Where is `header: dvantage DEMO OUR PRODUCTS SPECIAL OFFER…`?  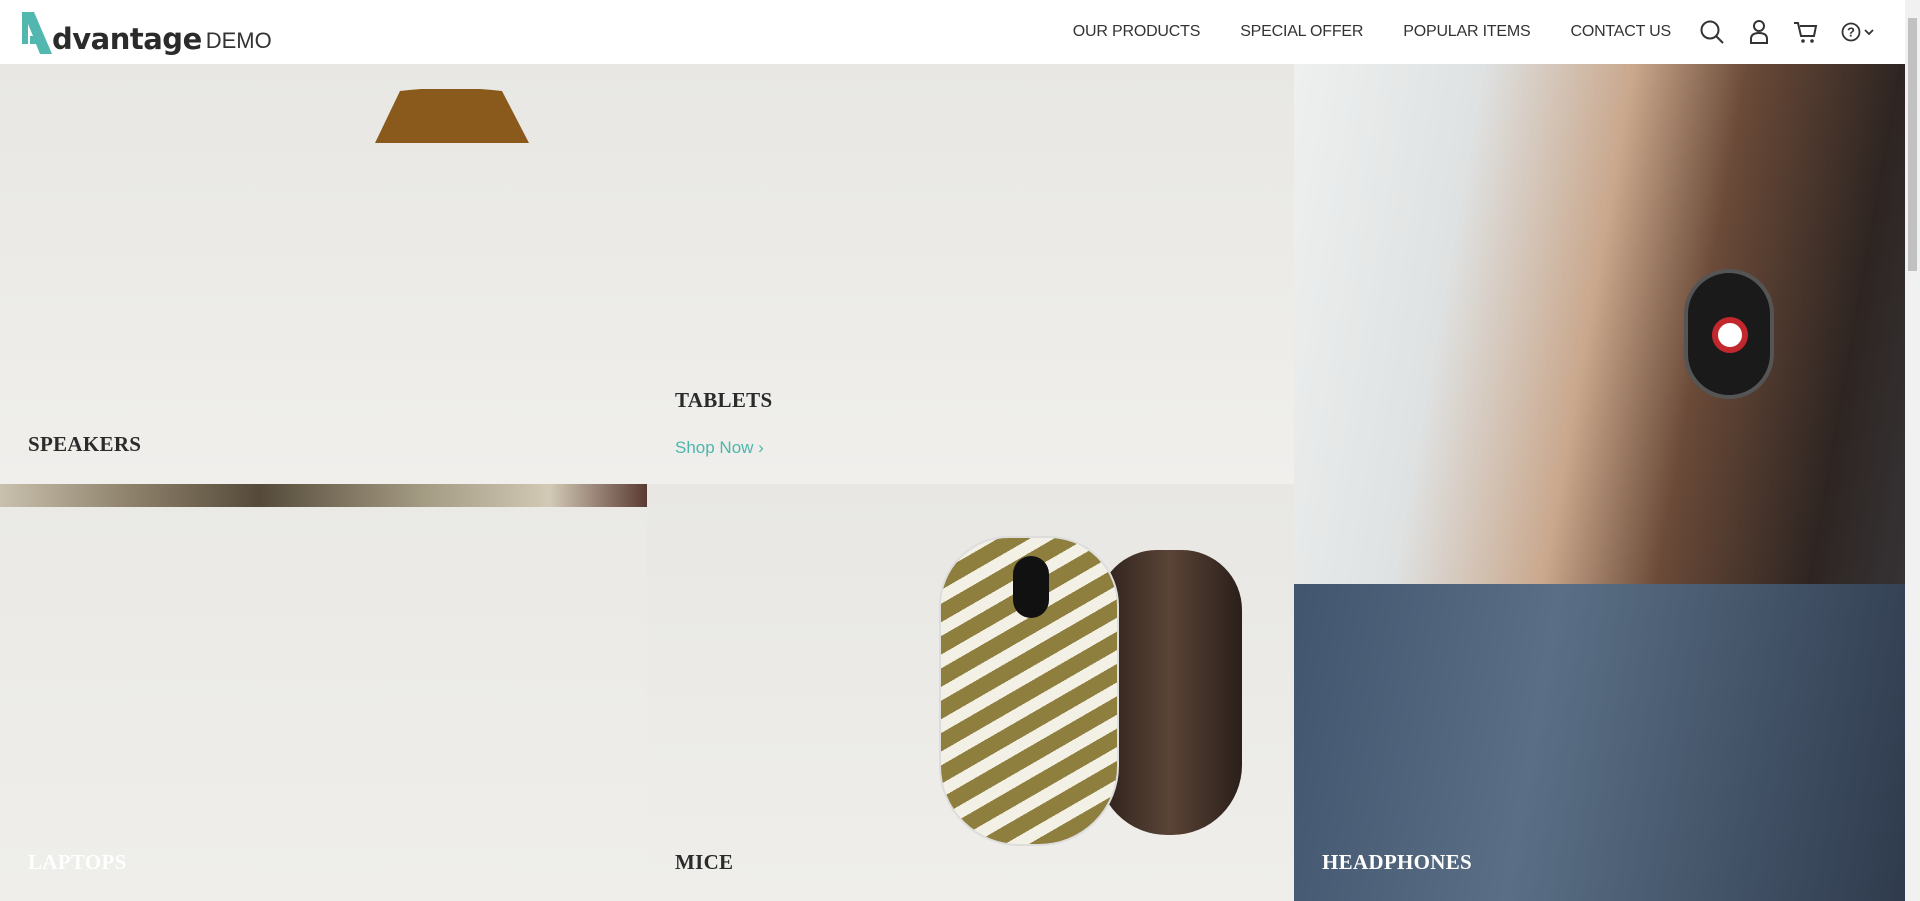
header: dvantage DEMO OUR PRODUCTS SPECIAL OFFER… is located at coordinates (952, 32).